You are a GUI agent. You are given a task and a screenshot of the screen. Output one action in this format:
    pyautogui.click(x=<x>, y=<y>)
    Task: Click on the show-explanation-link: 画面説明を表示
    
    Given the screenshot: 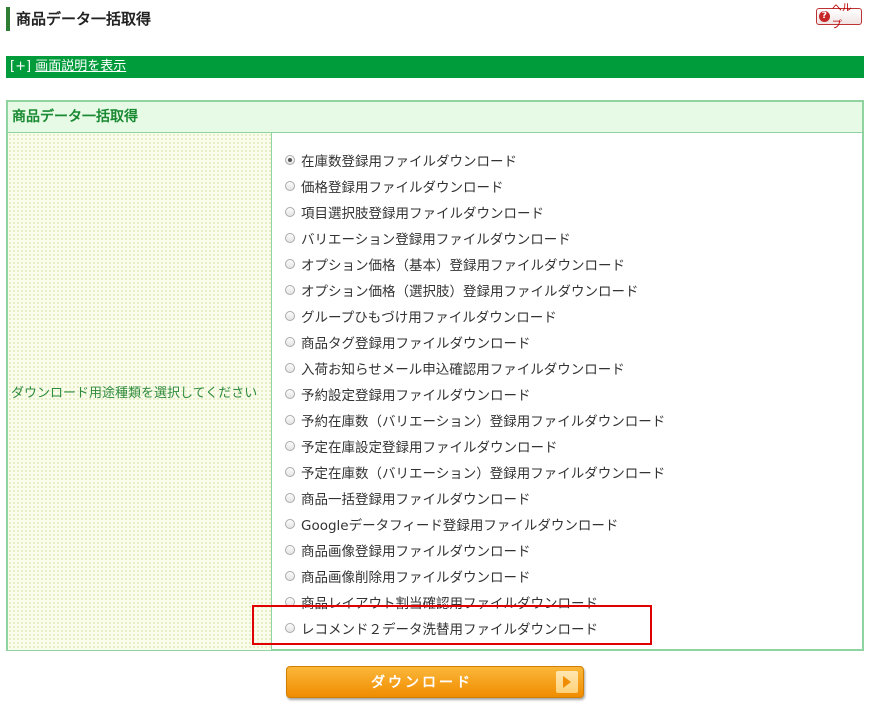 What is the action you would take?
    pyautogui.click(x=80, y=66)
    